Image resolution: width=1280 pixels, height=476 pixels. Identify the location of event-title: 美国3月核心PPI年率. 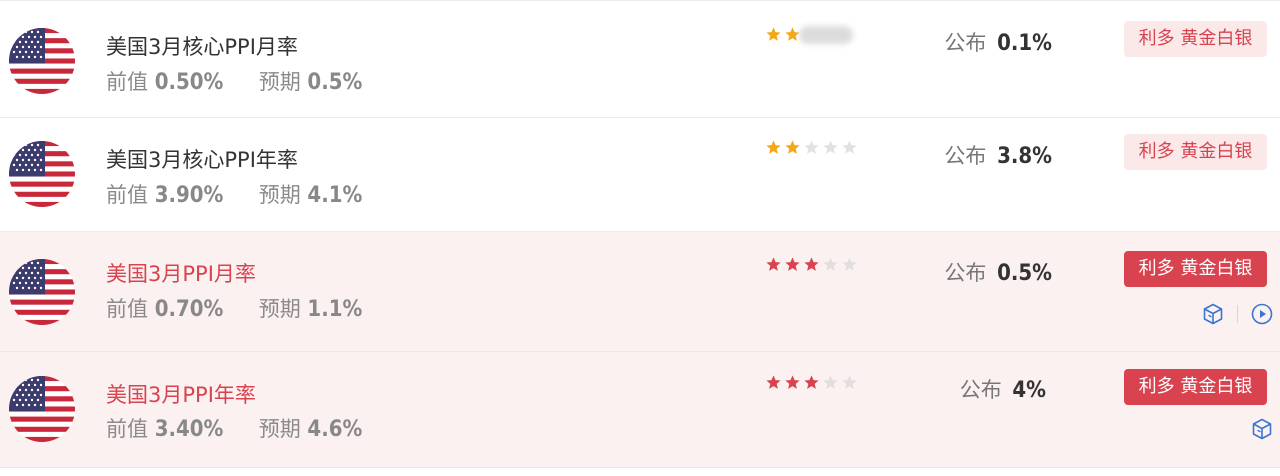
(202, 160).